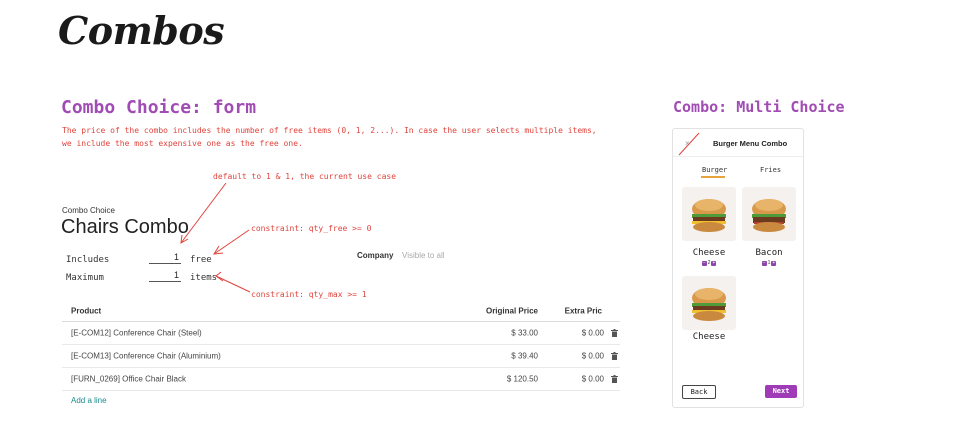 This screenshot has height=430, width=960. What do you see at coordinates (524, 356) in the screenshot?
I see `row-original-price: $ 39.40` at bounding box center [524, 356].